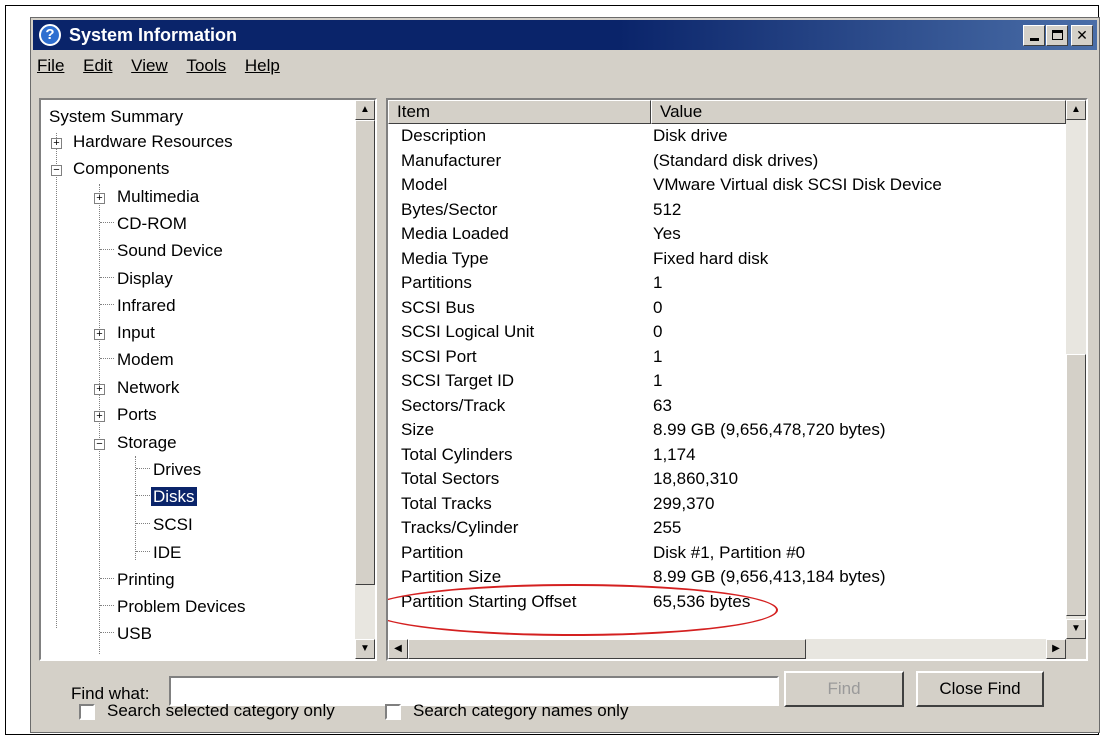 This screenshot has width=1104, height=740. I want to click on tree-item-ide: IDE, so click(167, 554).